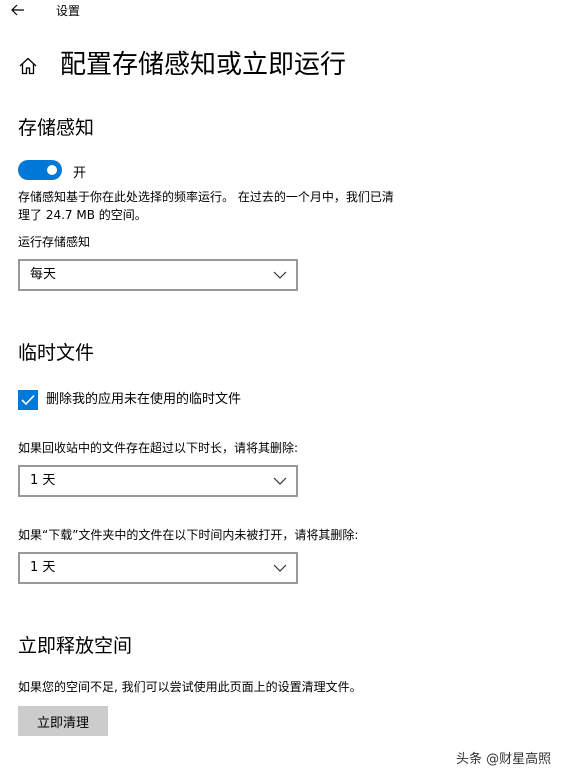 Image resolution: width=571 pixels, height=779 pixels. What do you see at coordinates (158, 448) in the screenshot?
I see `recycle-bin-label: 如果回收站中的文件存在超过以下时长，请将其删除:` at bounding box center [158, 448].